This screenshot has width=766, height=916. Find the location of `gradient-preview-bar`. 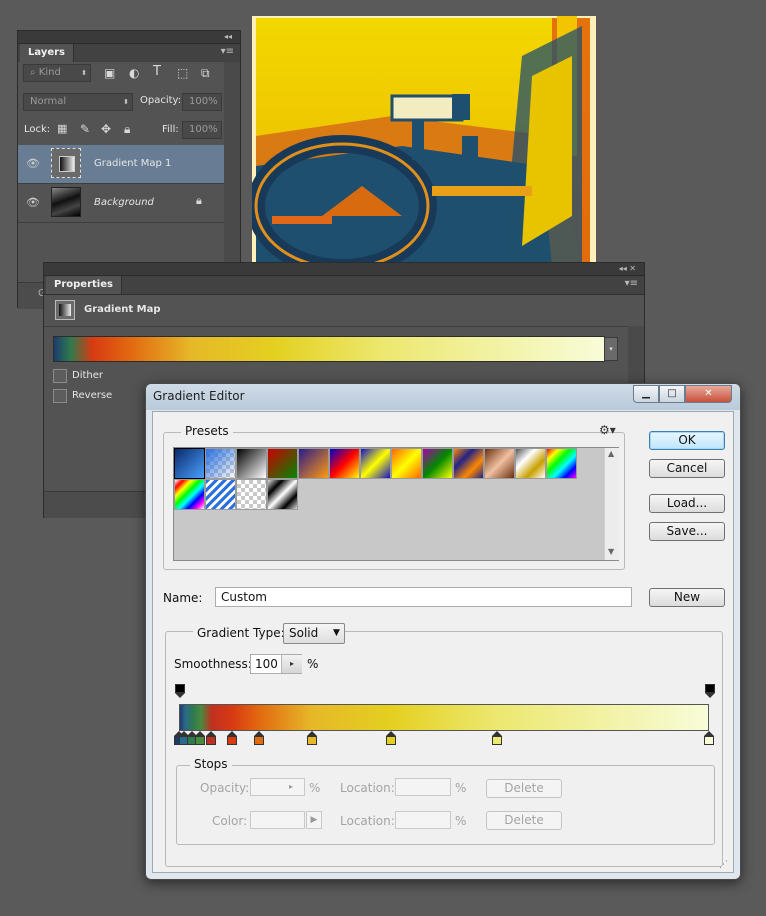

gradient-preview-bar is located at coordinates (329, 349).